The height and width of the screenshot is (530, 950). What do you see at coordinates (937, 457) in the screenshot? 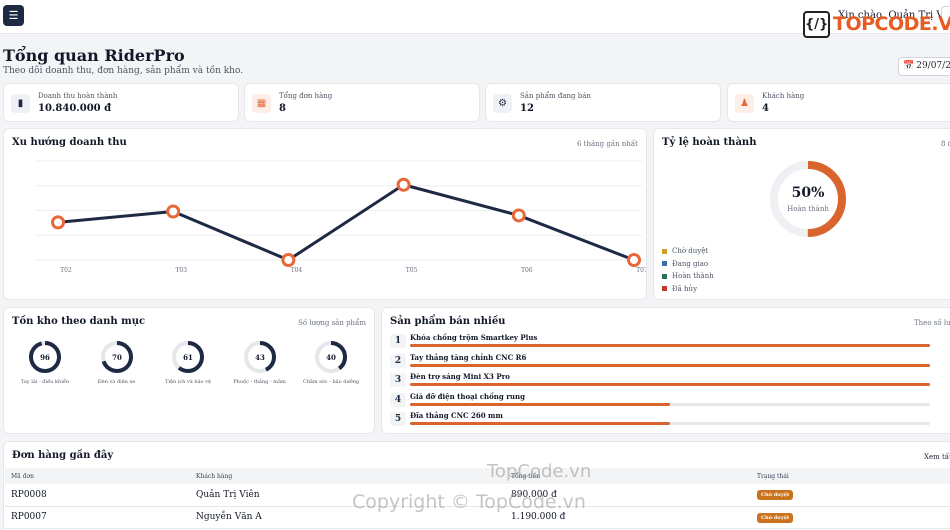
I see `view-all-link: Xem tất cả` at bounding box center [937, 457].